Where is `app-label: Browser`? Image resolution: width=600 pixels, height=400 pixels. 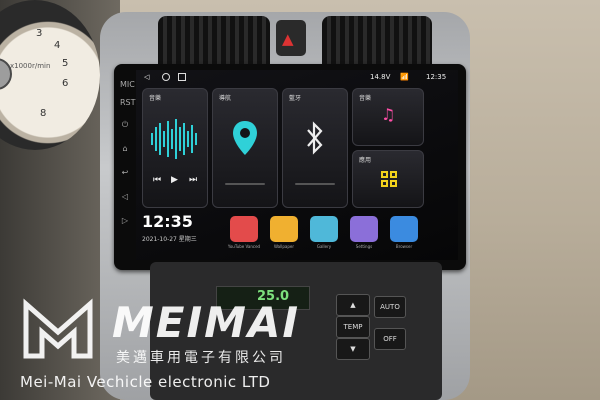 app-label: Browser is located at coordinates (404, 246).